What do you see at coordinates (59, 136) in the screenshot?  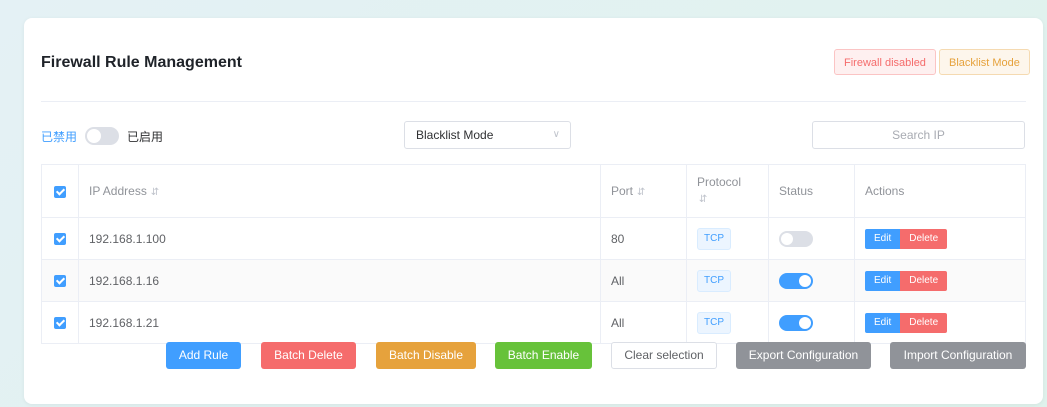 I see `switch-off-label: 已禁用` at bounding box center [59, 136].